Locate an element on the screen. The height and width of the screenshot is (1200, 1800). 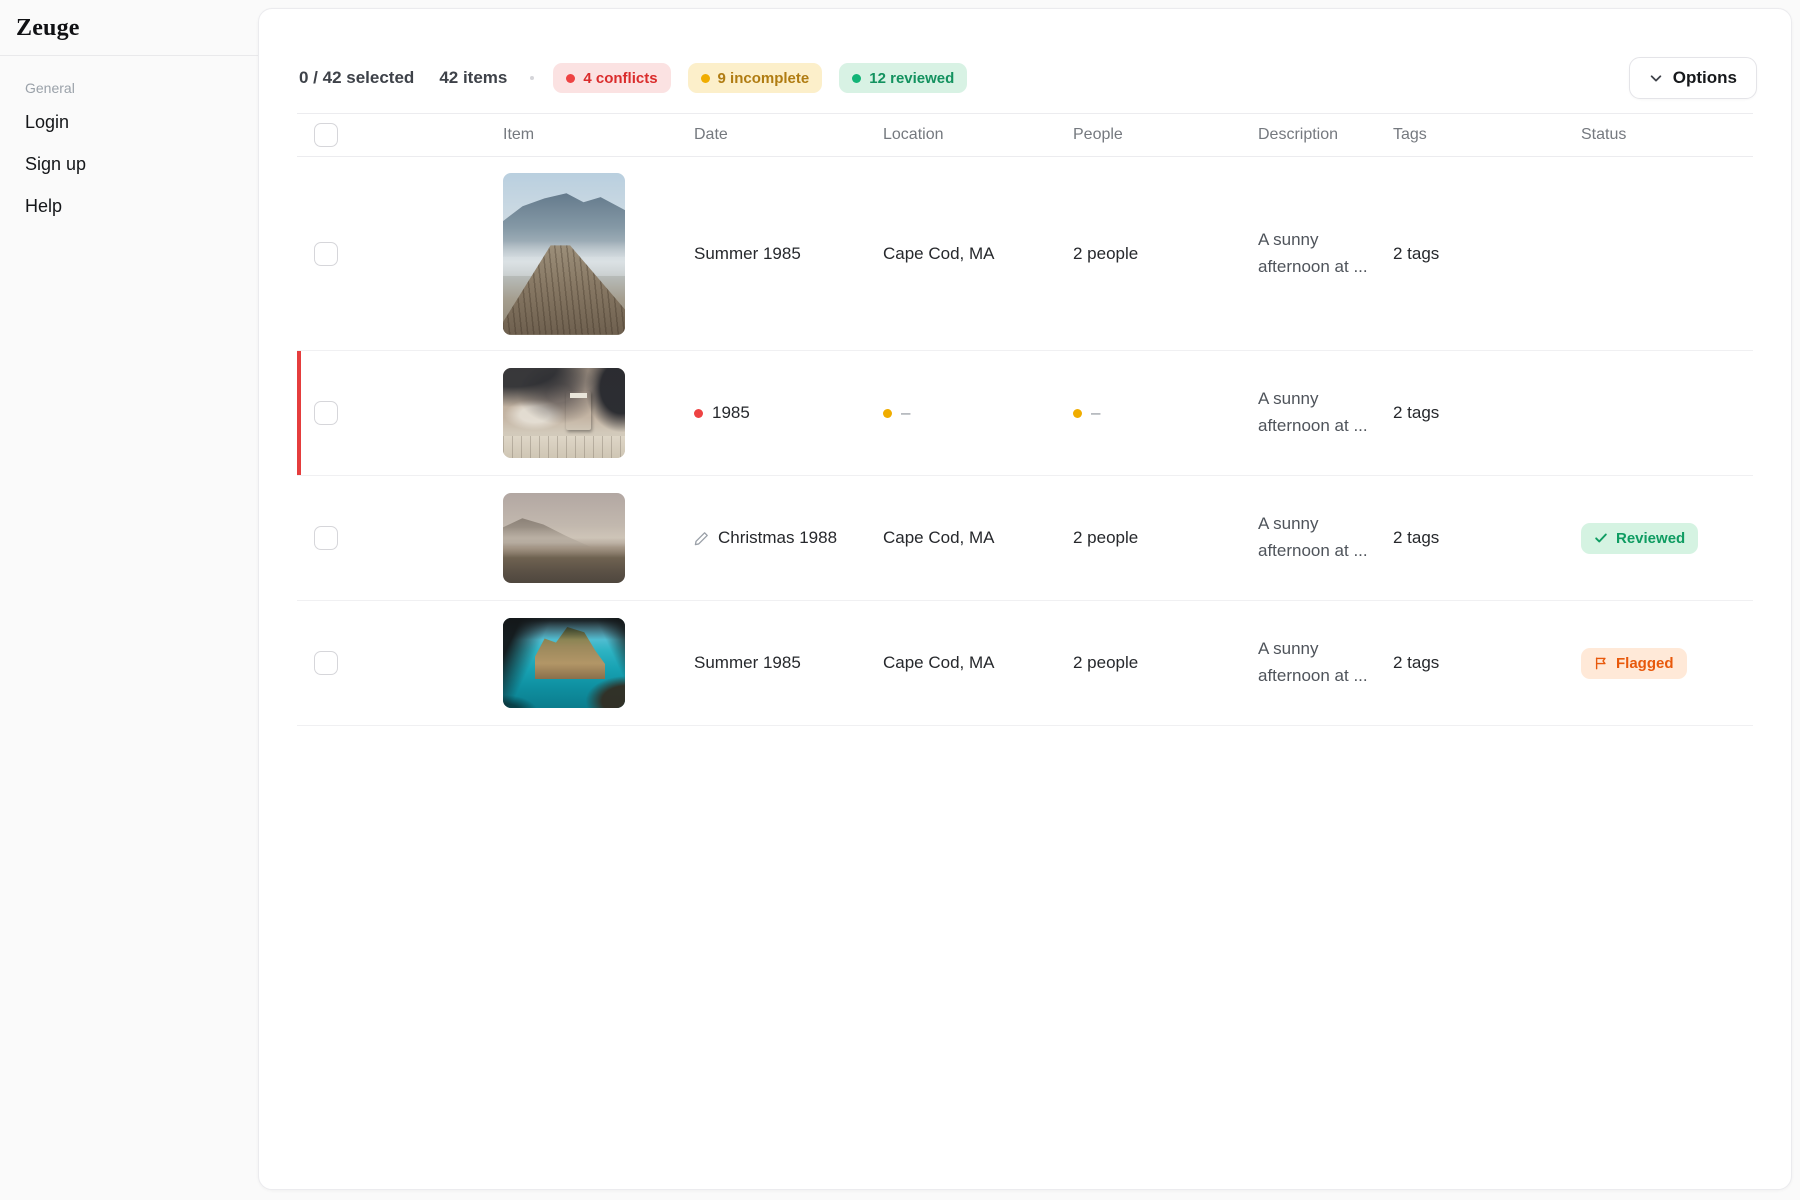
reviewed-filter-chip: 12 reviewed is located at coordinates (903, 78).